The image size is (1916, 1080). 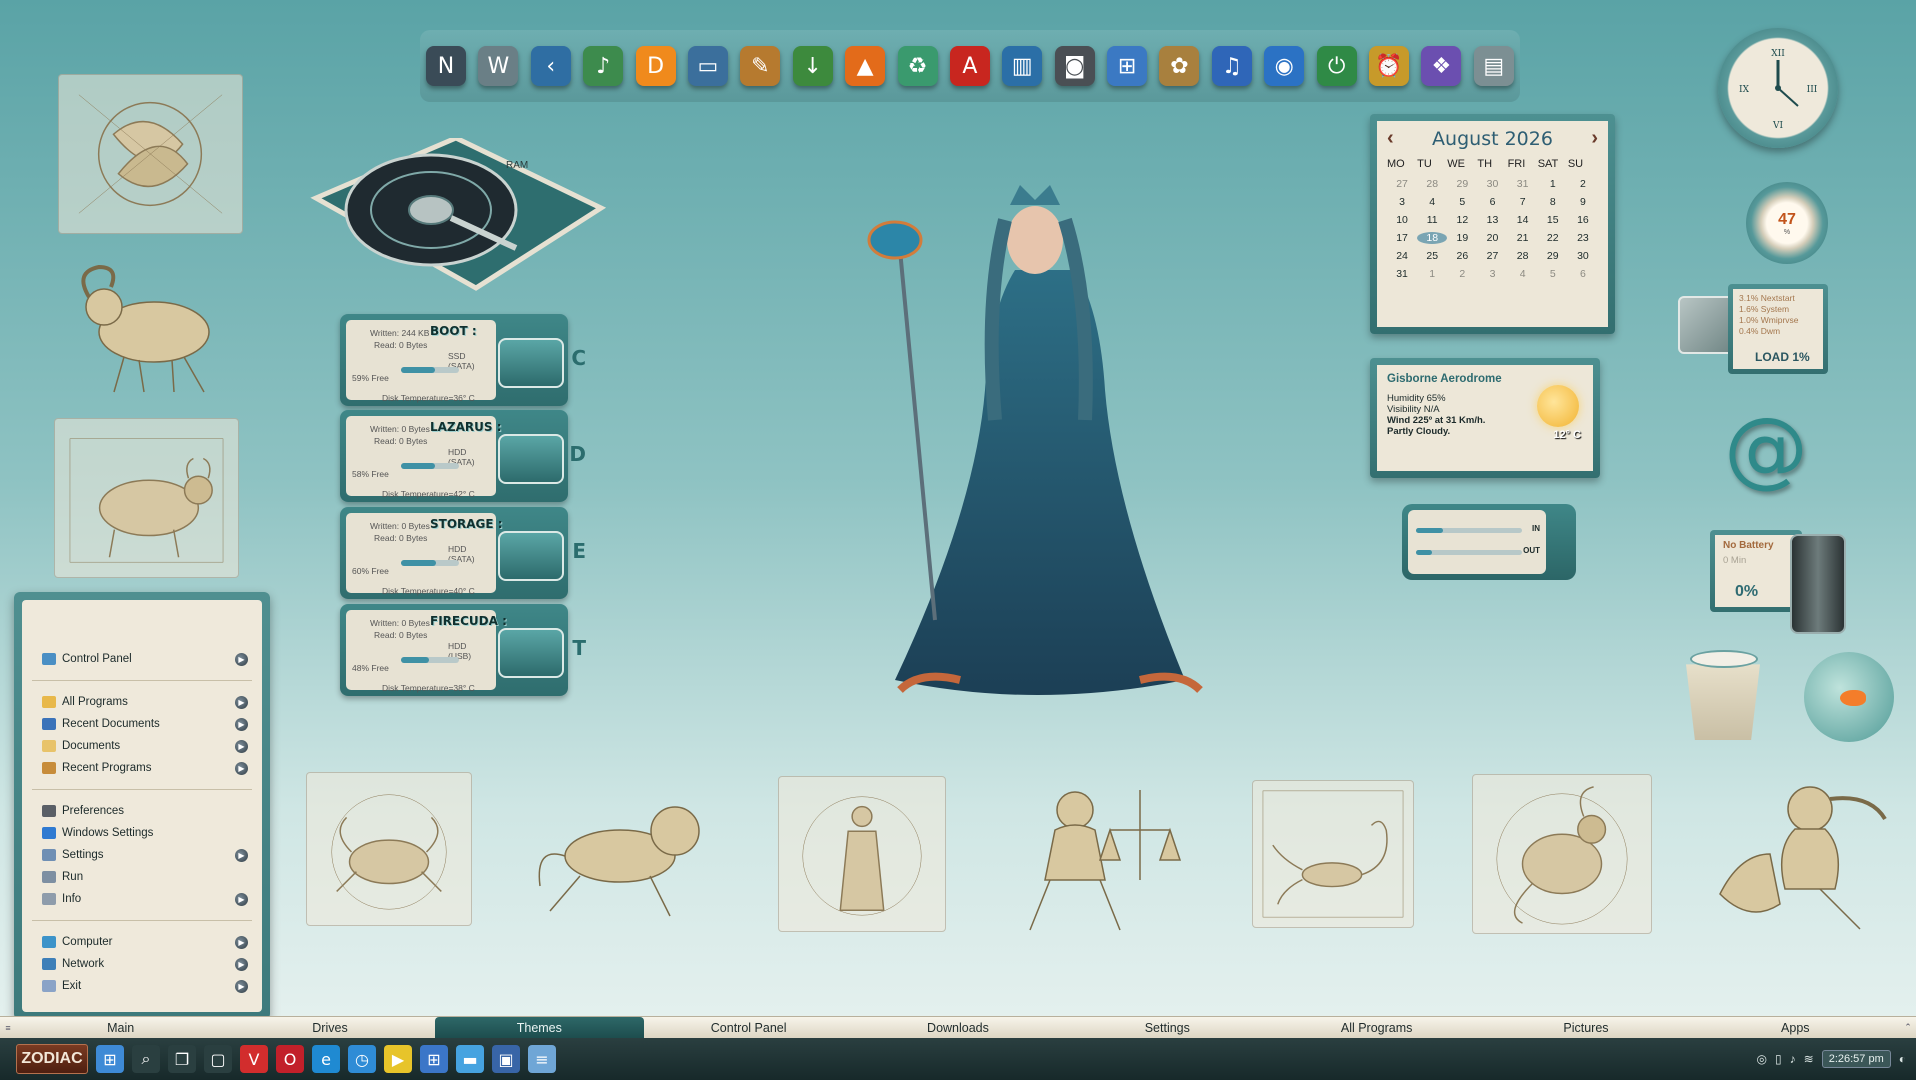 What do you see at coordinates (1432, 256) in the screenshot?
I see `calendar-day: 25` at bounding box center [1432, 256].